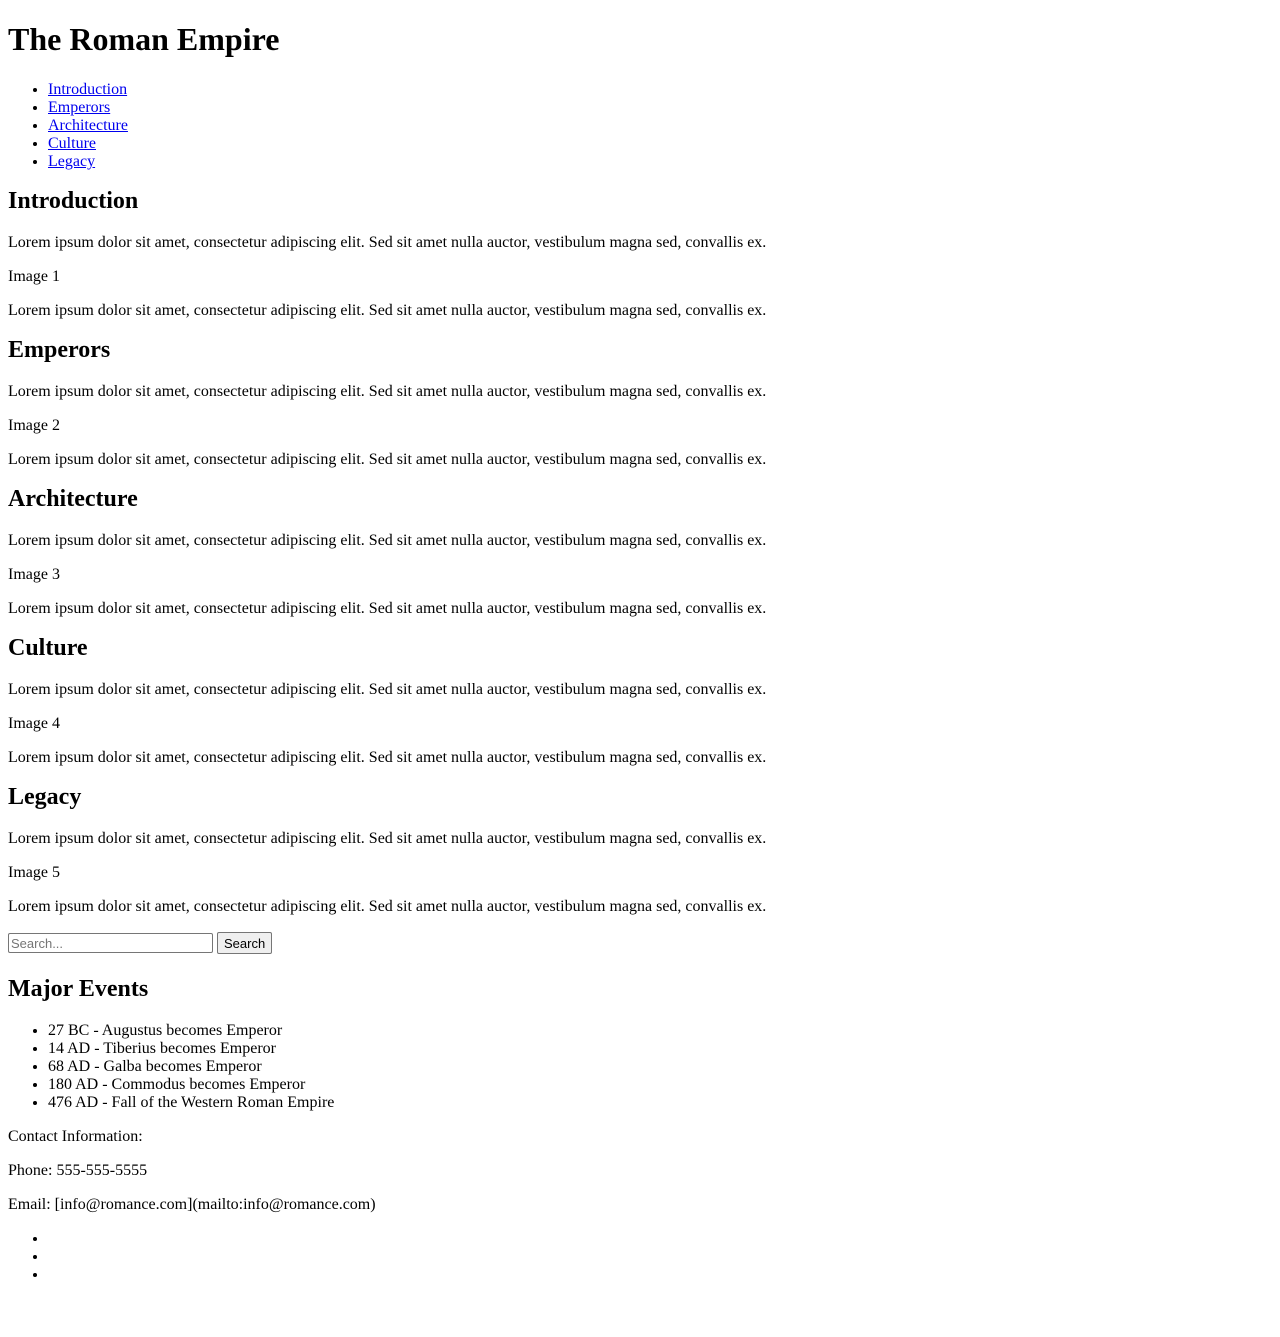 The height and width of the screenshot is (1337, 1280). What do you see at coordinates (34, 276) in the screenshot?
I see `image-alt-text: Image 1` at bounding box center [34, 276].